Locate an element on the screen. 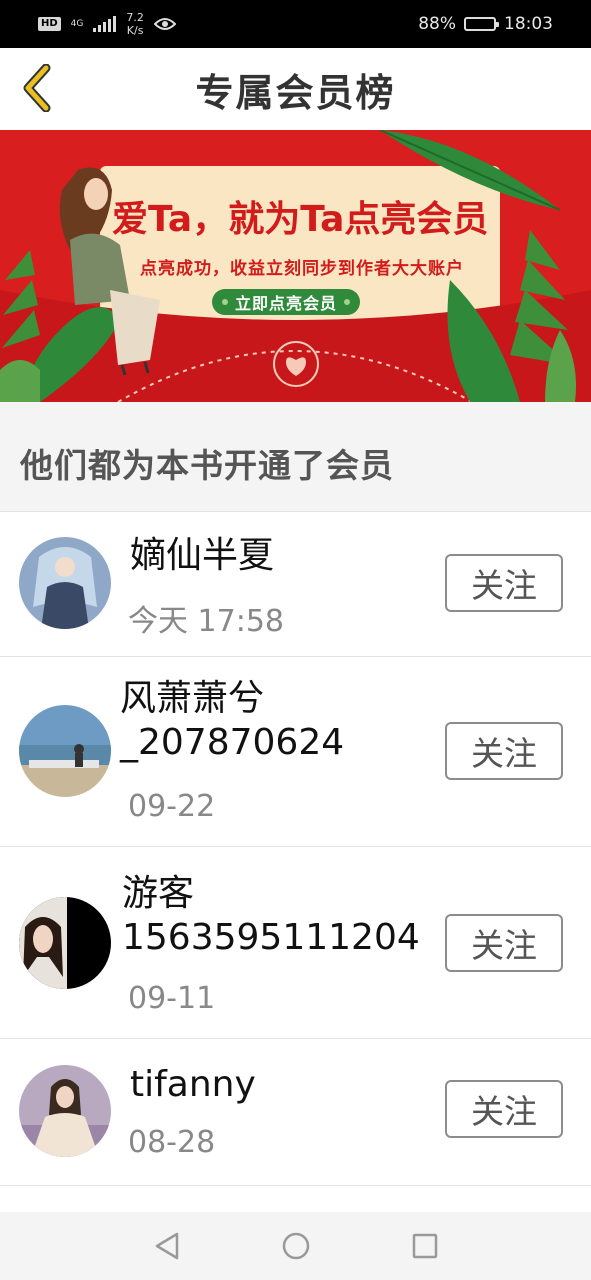 The width and height of the screenshot is (591, 1280). status-right: 88% 18:03 is located at coordinates (485, 24).